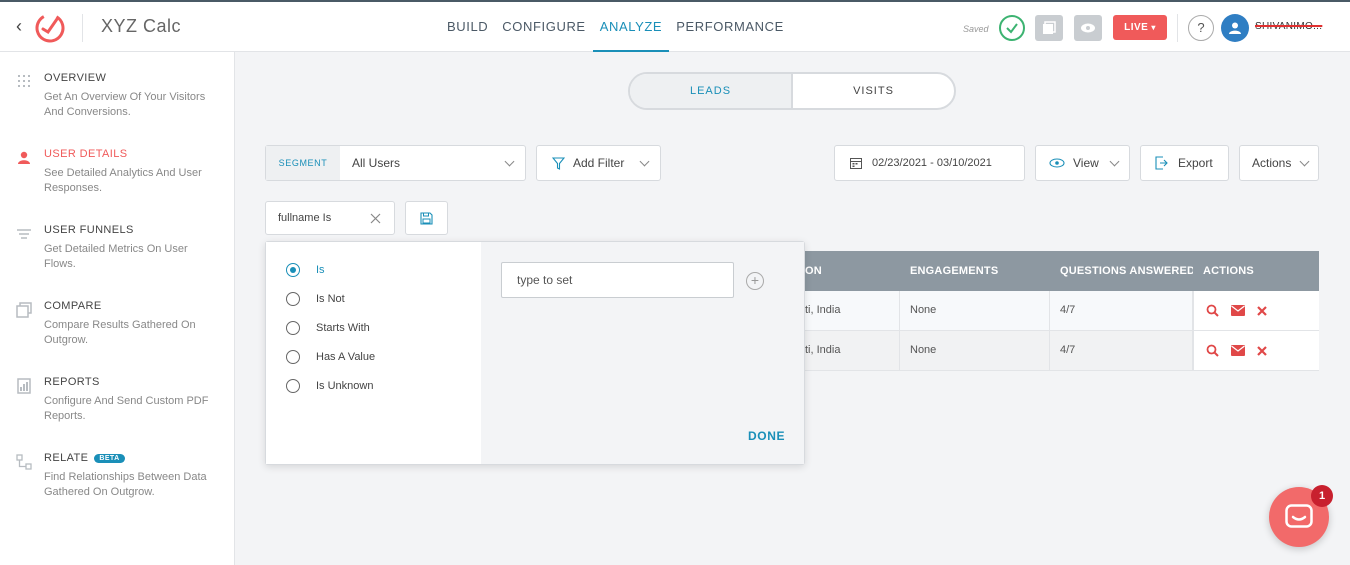 The image size is (1350, 565). I want to click on segment-select: SEGMENT All Users, so click(395, 163).